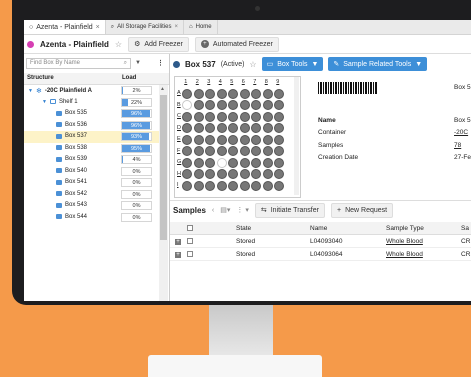  I want to click on sample-related-tools-button: ✎ Sample Related Tools ▼, so click(378, 64).